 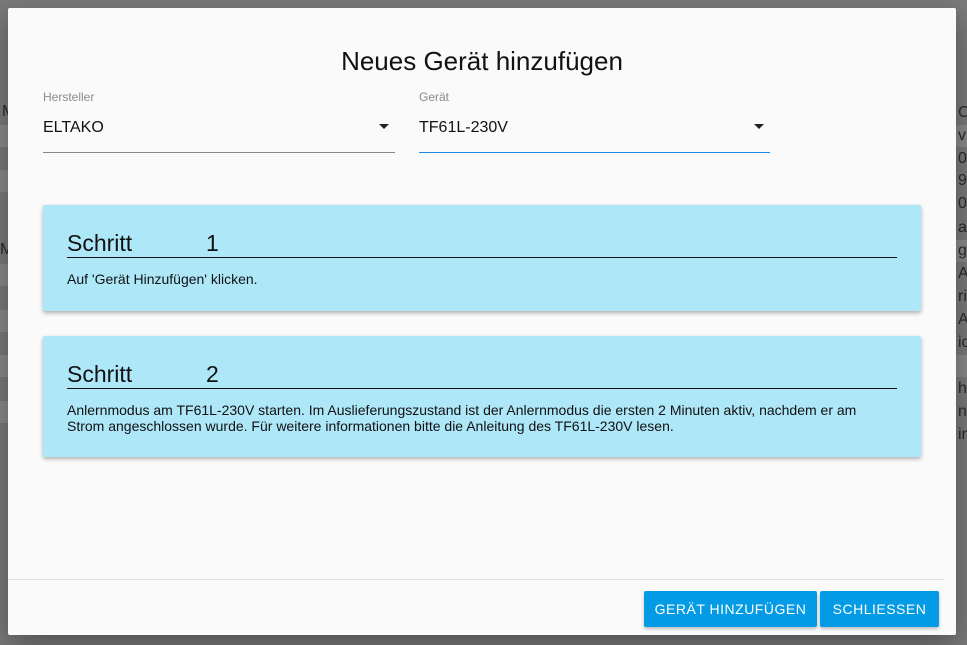 What do you see at coordinates (962, 342) in the screenshot?
I see `background-text: io` at bounding box center [962, 342].